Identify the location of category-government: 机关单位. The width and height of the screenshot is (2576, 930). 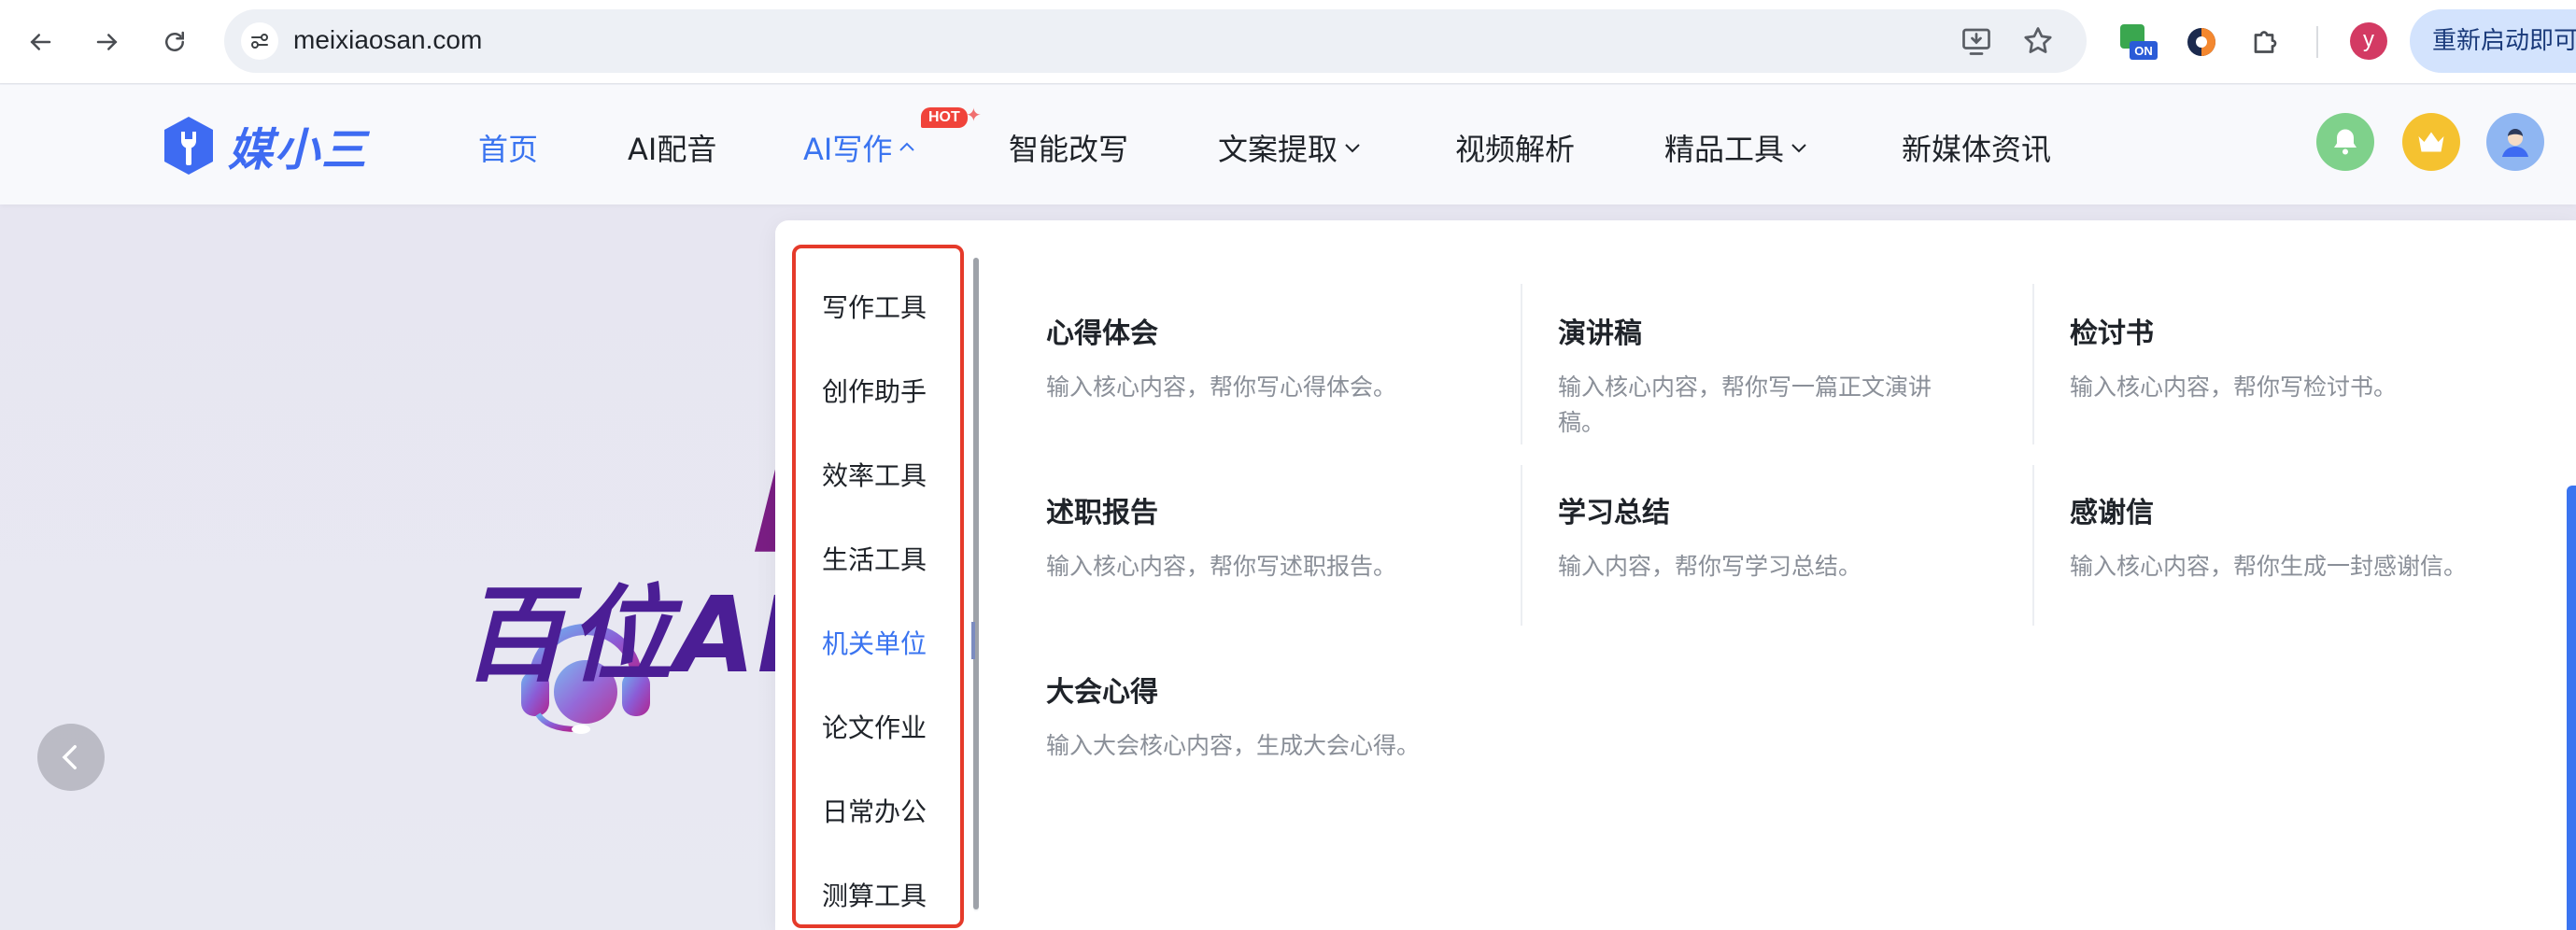
(874, 642).